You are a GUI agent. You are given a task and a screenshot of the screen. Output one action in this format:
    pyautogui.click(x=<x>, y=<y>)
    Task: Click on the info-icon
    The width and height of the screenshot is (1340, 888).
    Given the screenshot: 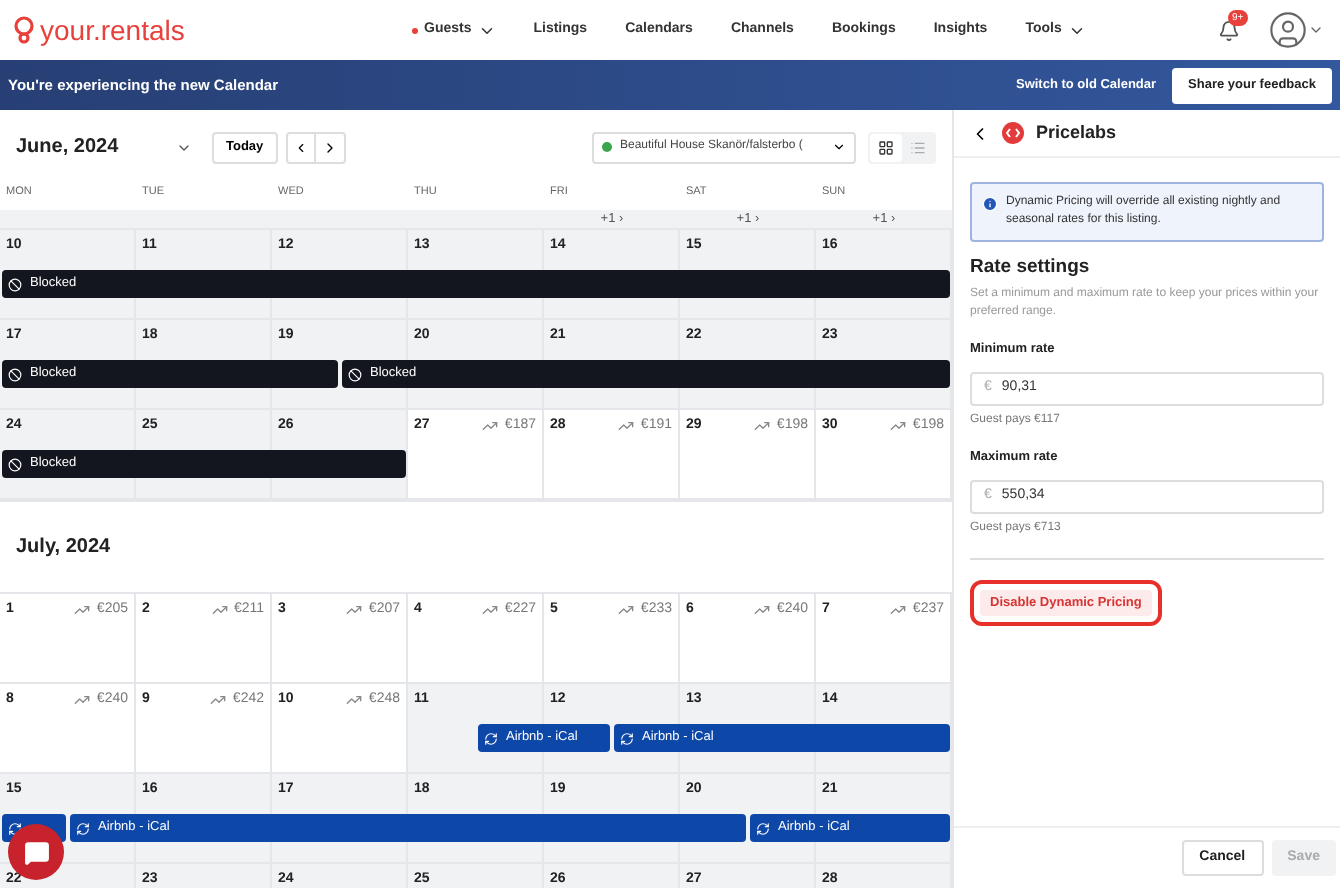 What is the action you would take?
    pyautogui.click(x=990, y=204)
    